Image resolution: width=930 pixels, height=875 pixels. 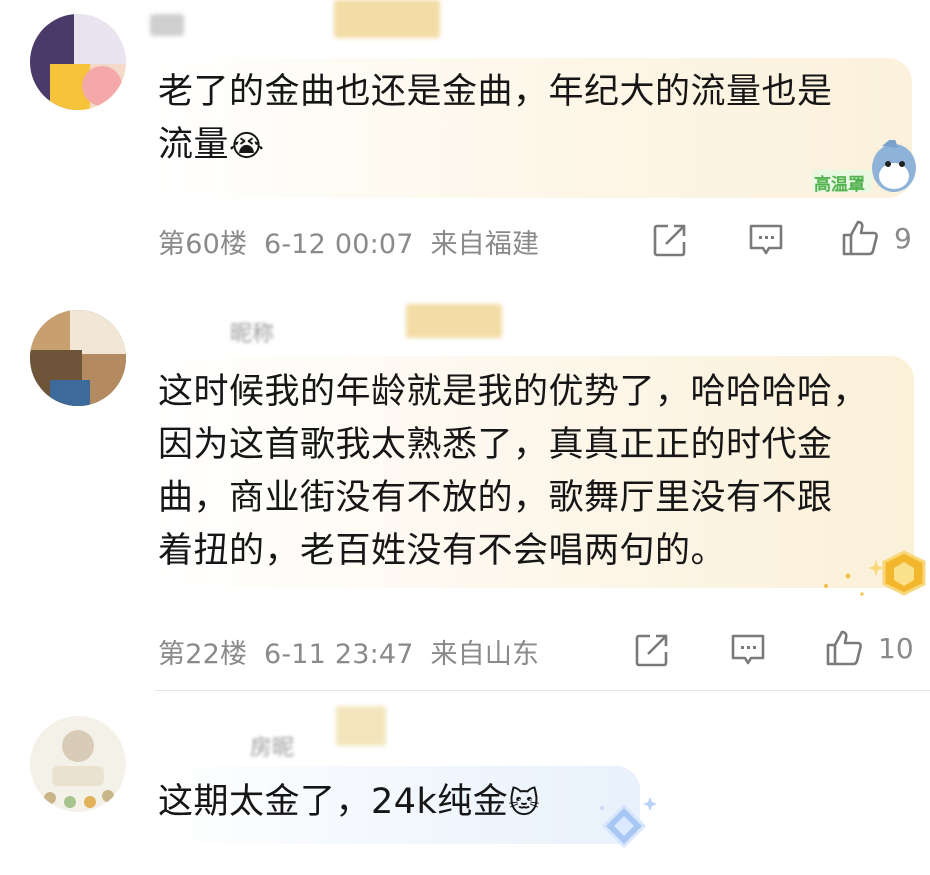 I want to click on shark-sticker-icon: 高温罩, so click(x=864, y=166).